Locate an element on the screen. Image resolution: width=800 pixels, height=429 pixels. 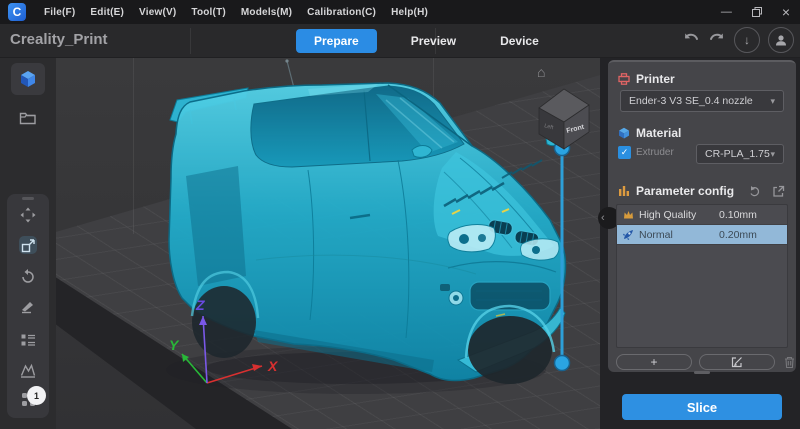
parameter-config-icon is located at coordinates (624, 191).